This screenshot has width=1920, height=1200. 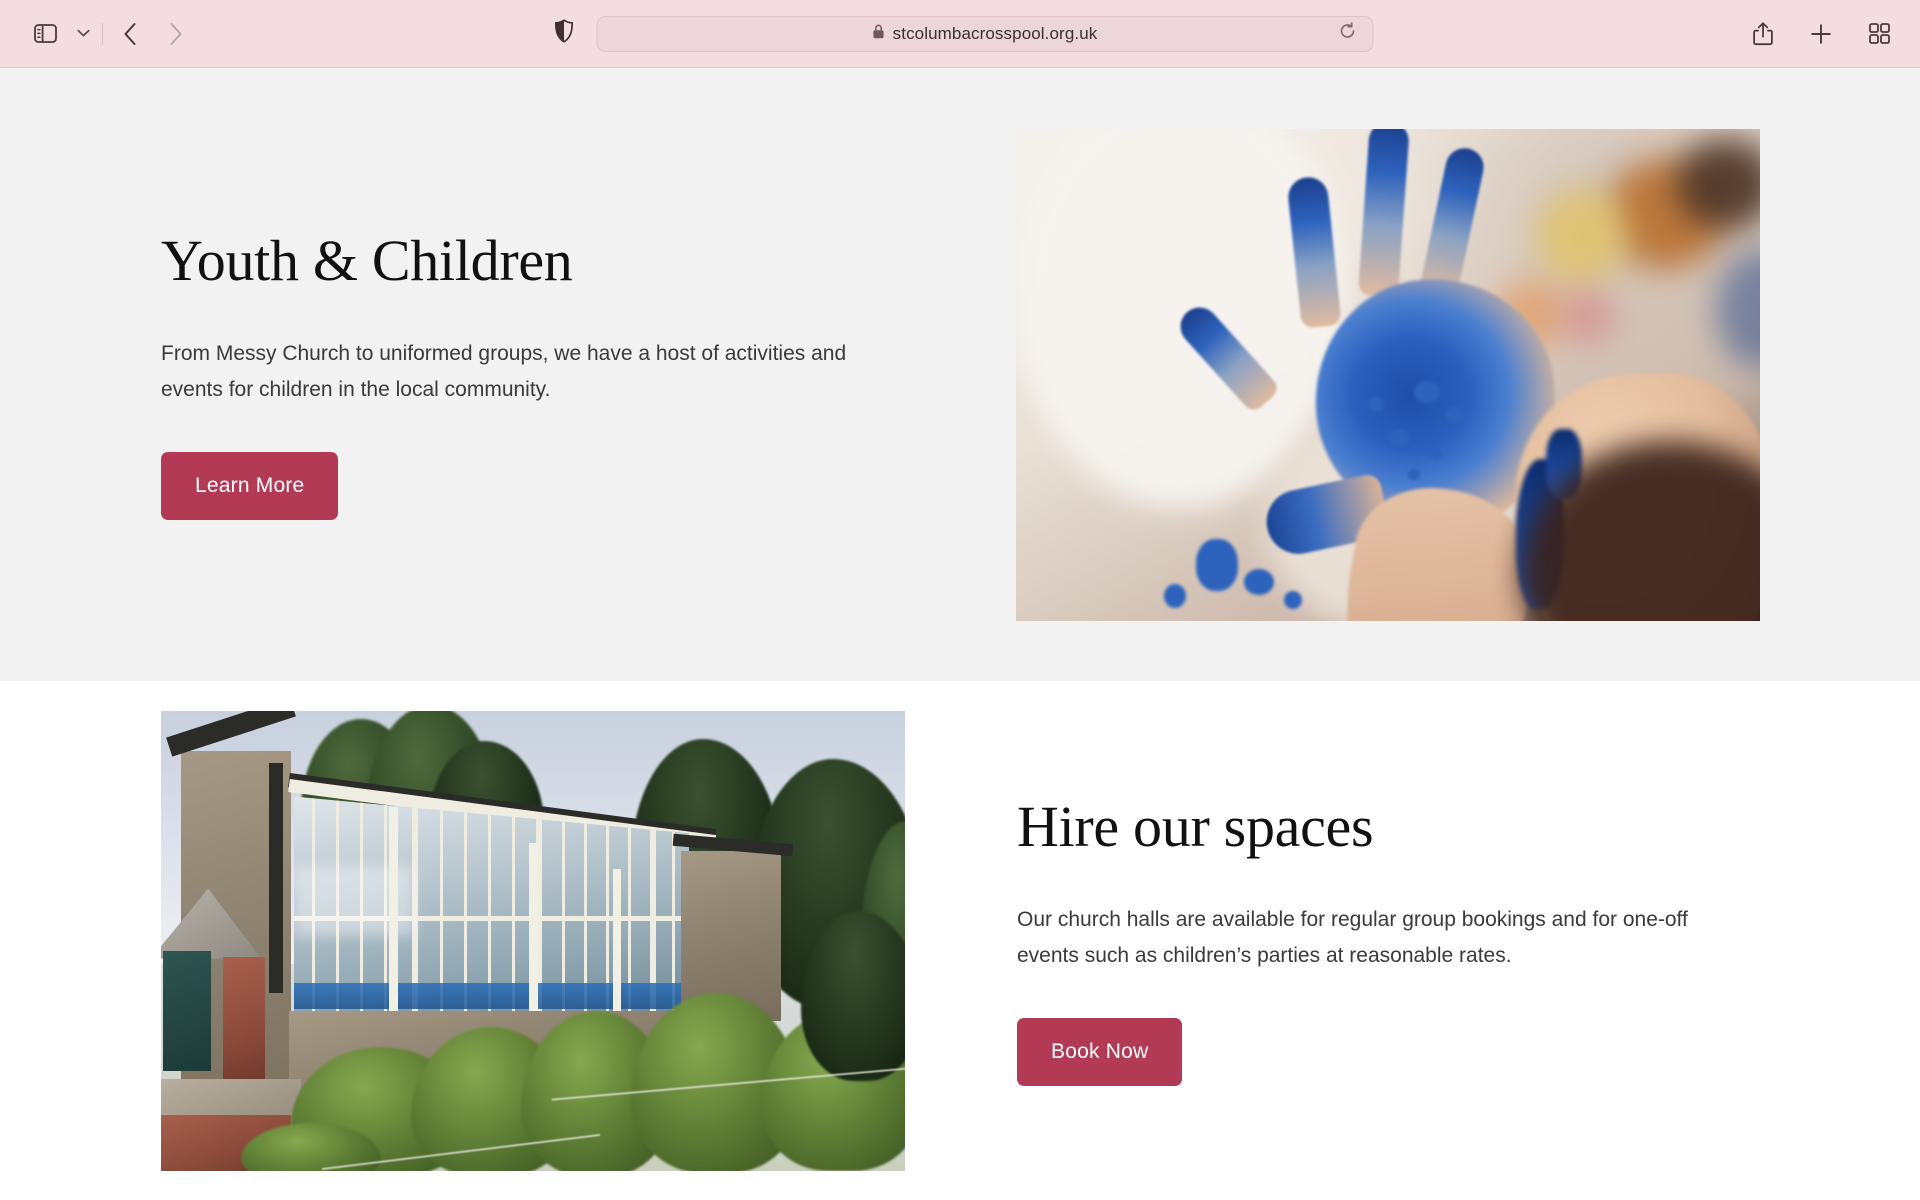 What do you see at coordinates (1100, 1052) in the screenshot?
I see `book-now-button: Book Now` at bounding box center [1100, 1052].